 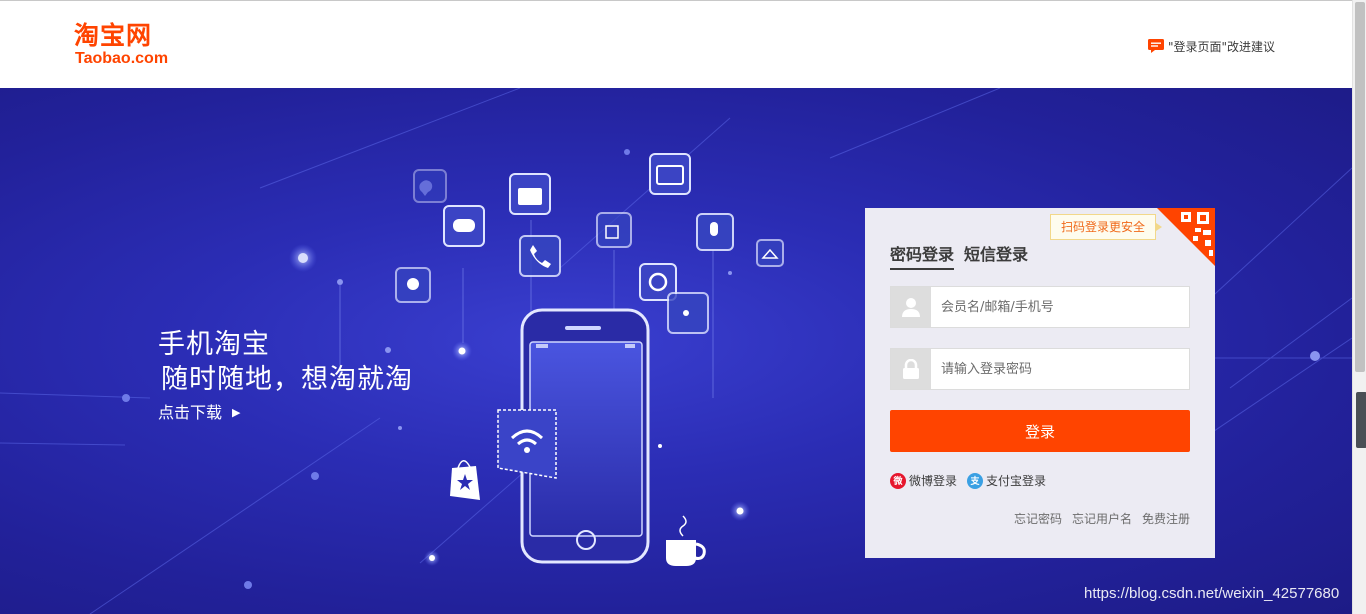 I want to click on vertical-scrollbar, so click(x=1359, y=307).